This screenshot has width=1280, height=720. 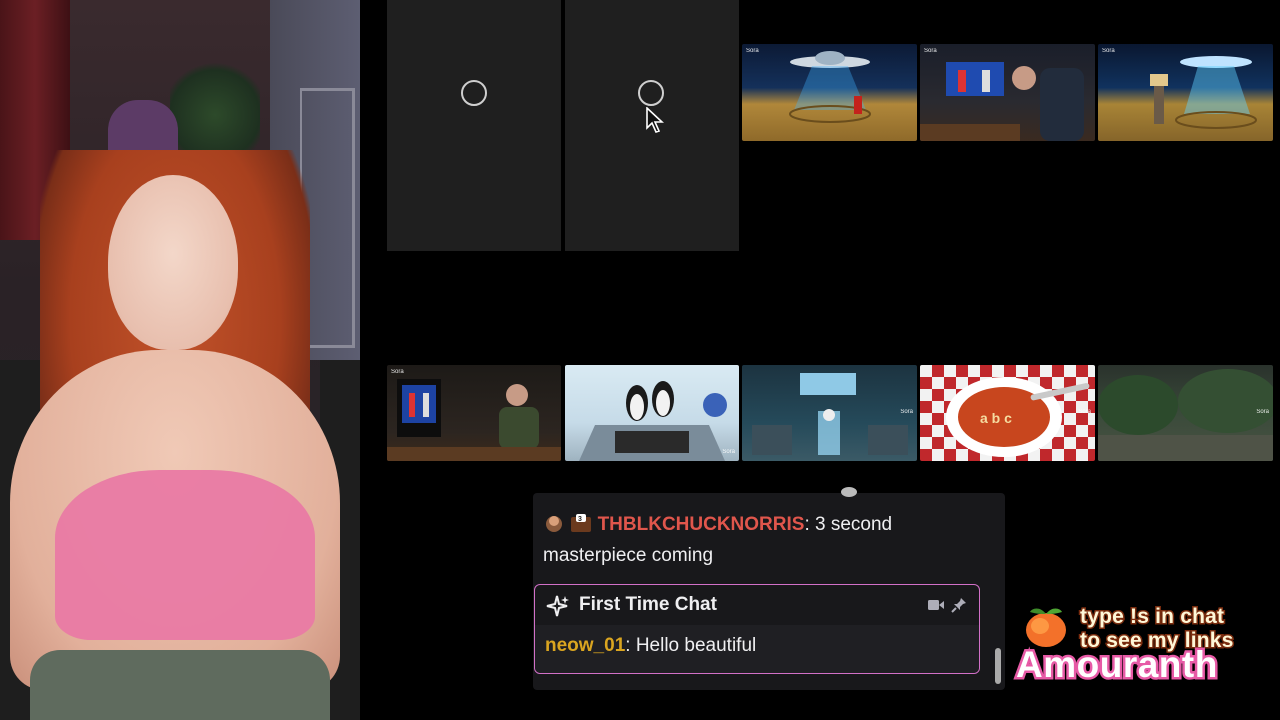 What do you see at coordinates (849, 492) in the screenshot?
I see `chat-top-indicator` at bounding box center [849, 492].